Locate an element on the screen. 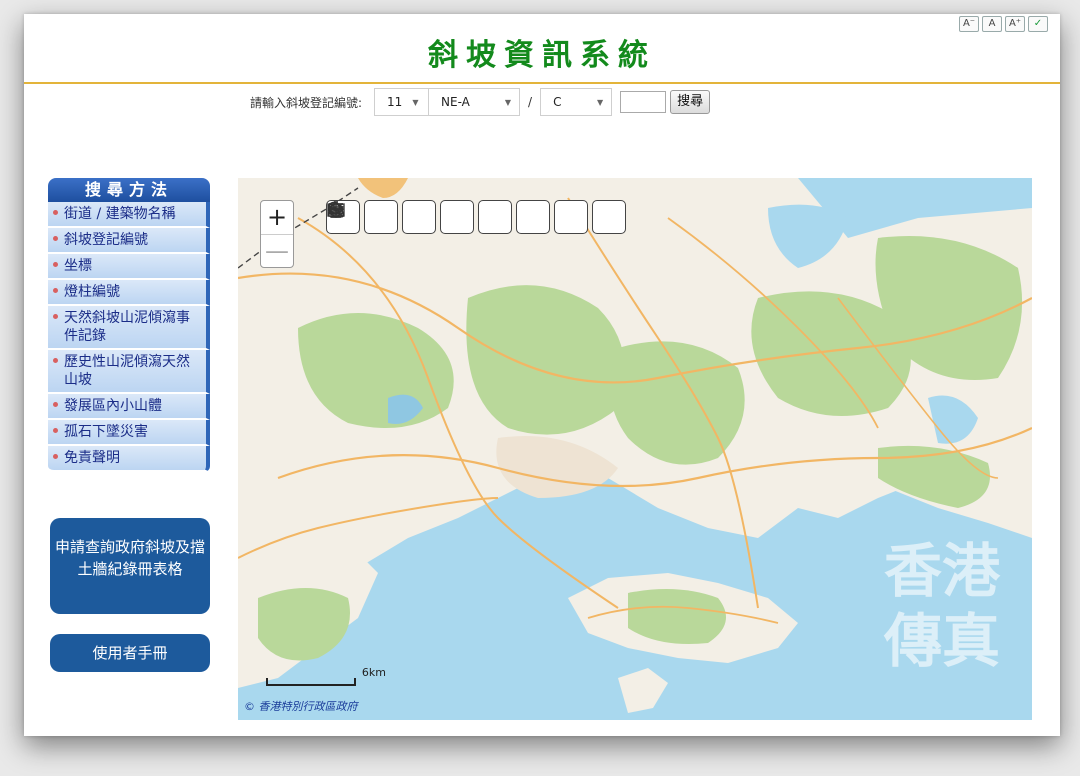 This screenshot has width=1080, height=776. category-value: C is located at coordinates (557, 102).